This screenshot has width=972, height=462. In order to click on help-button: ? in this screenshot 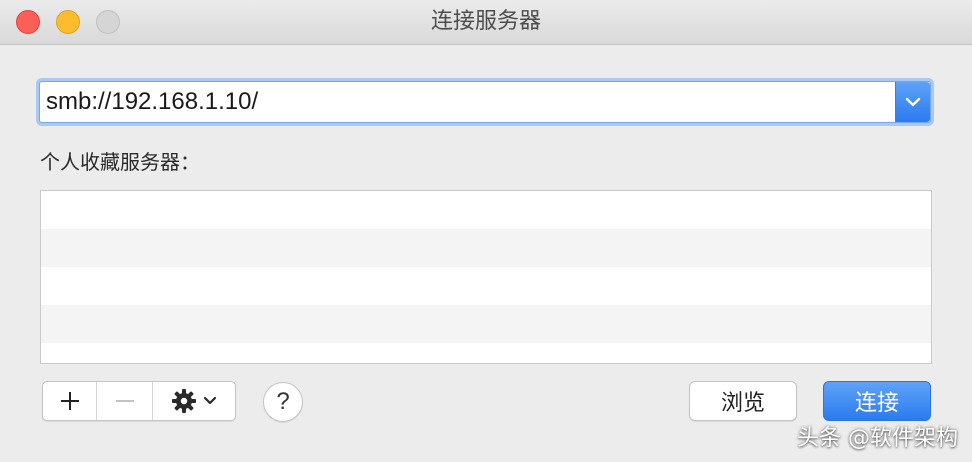, I will do `click(283, 402)`.